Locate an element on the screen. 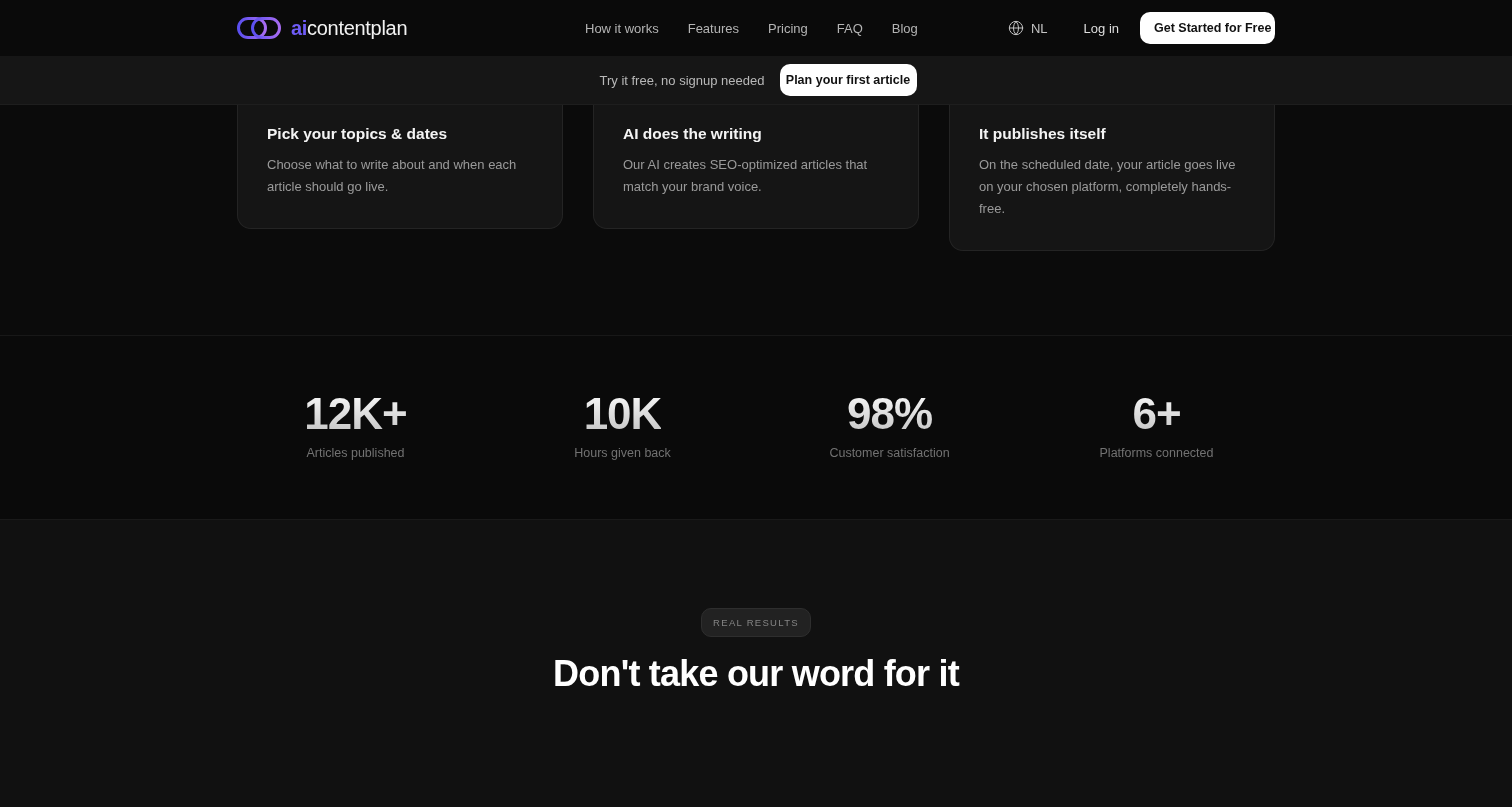 The height and width of the screenshot is (807, 1512). plan-article-button: Plan your first article is located at coordinates (848, 80).